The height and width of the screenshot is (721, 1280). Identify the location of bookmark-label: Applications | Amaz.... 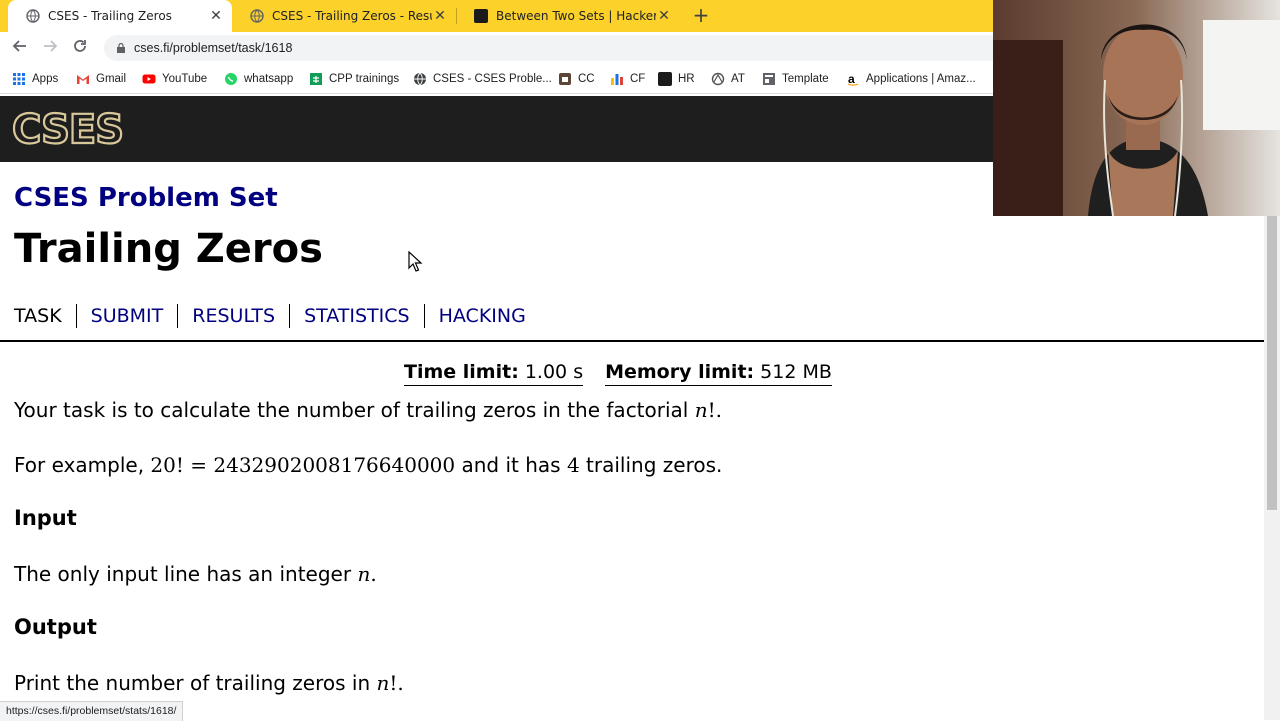
(921, 79).